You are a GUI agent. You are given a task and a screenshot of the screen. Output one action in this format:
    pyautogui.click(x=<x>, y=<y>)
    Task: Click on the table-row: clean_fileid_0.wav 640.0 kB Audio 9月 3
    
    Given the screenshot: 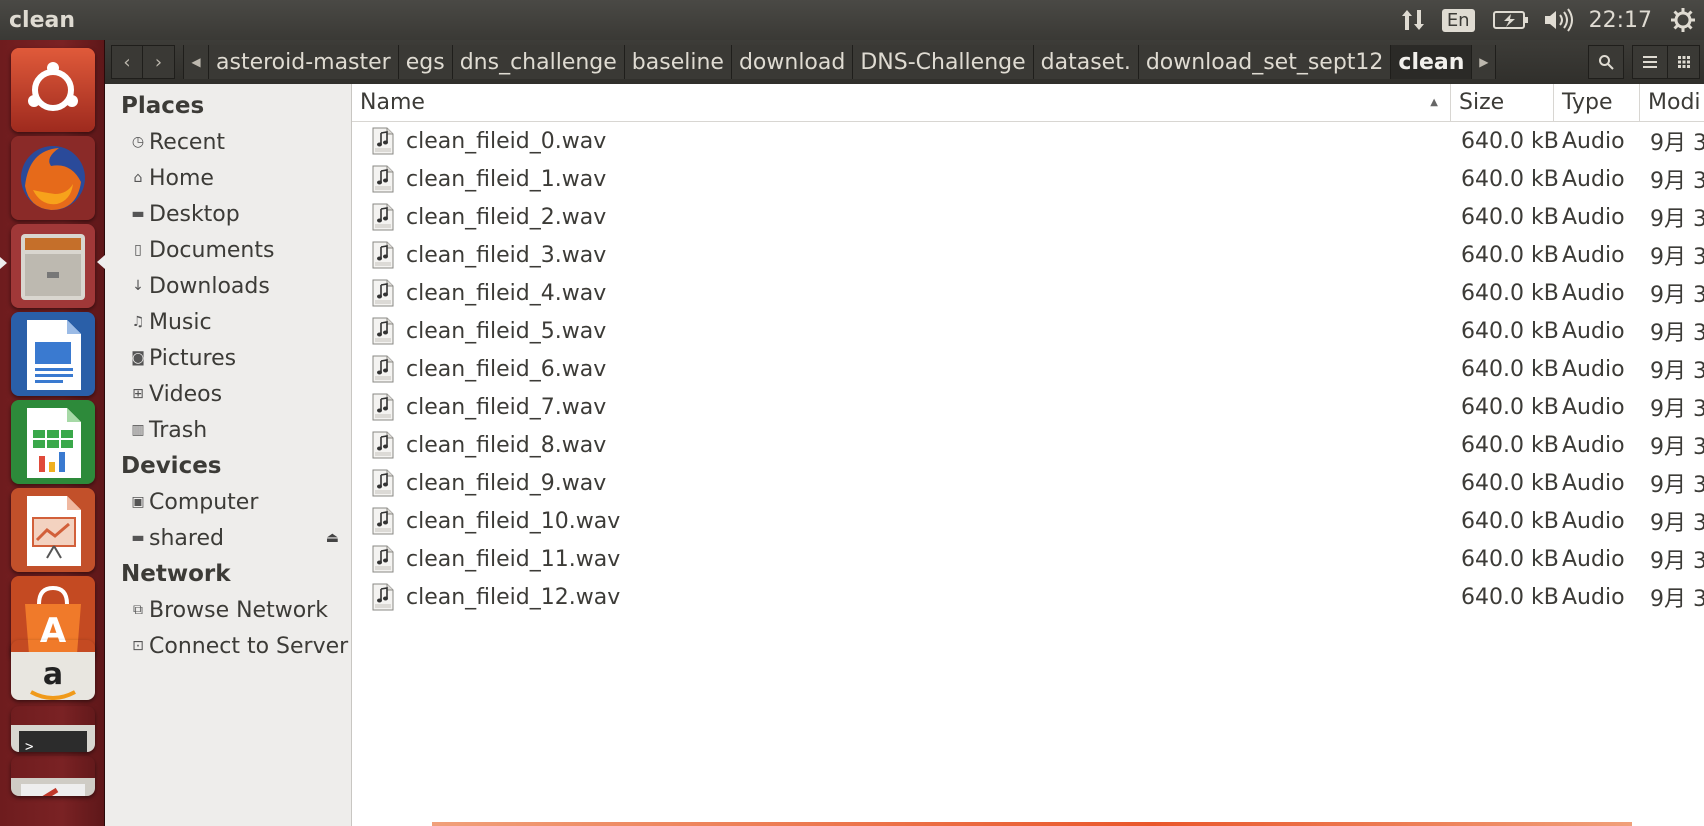 What is the action you would take?
    pyautogui.click(x=1028, y=141)
    